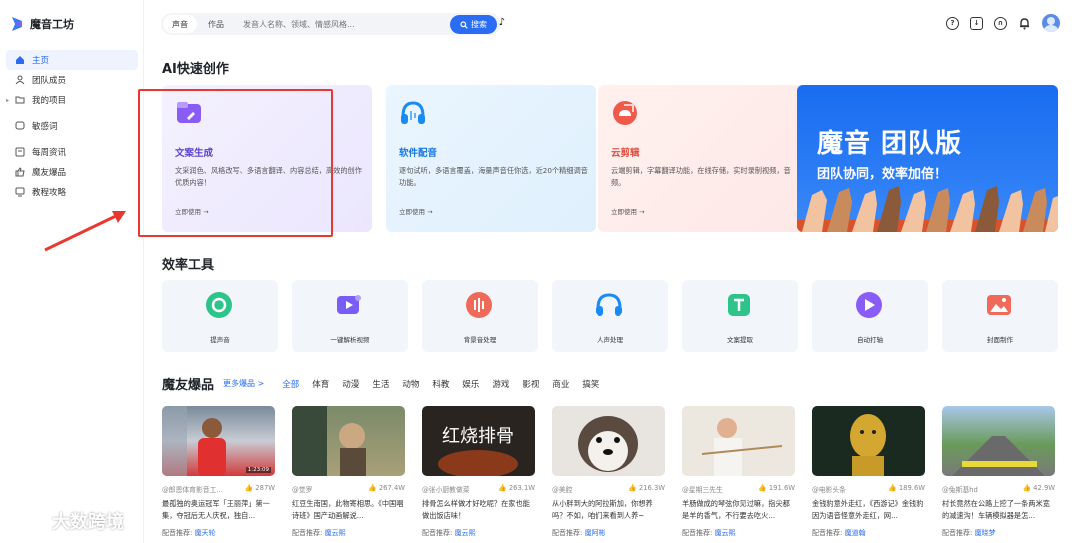 This screenshot has height=543, width=1080. Describe the element at coordinates (349, 304) in the screenshot. I see `parse-video-icon` at that location.